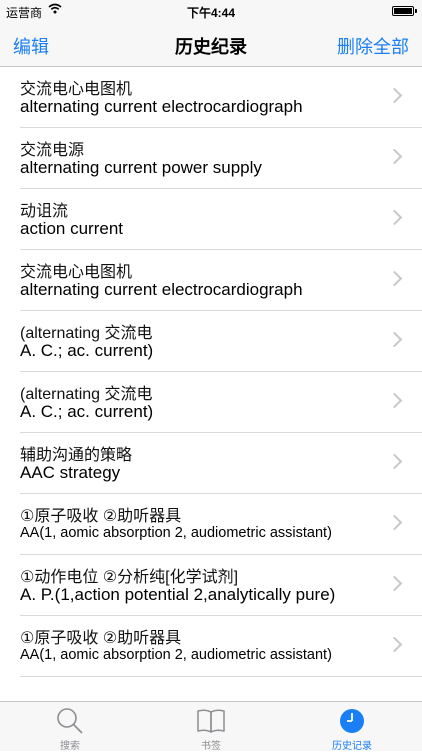 The height and width of the screenshot is (752, 422). What do you see at coordinates (211, 45) in the screenshot?
I see `navigation-bar: 编辑 历史纪录 删除全部` at bounding box center [211, 45].